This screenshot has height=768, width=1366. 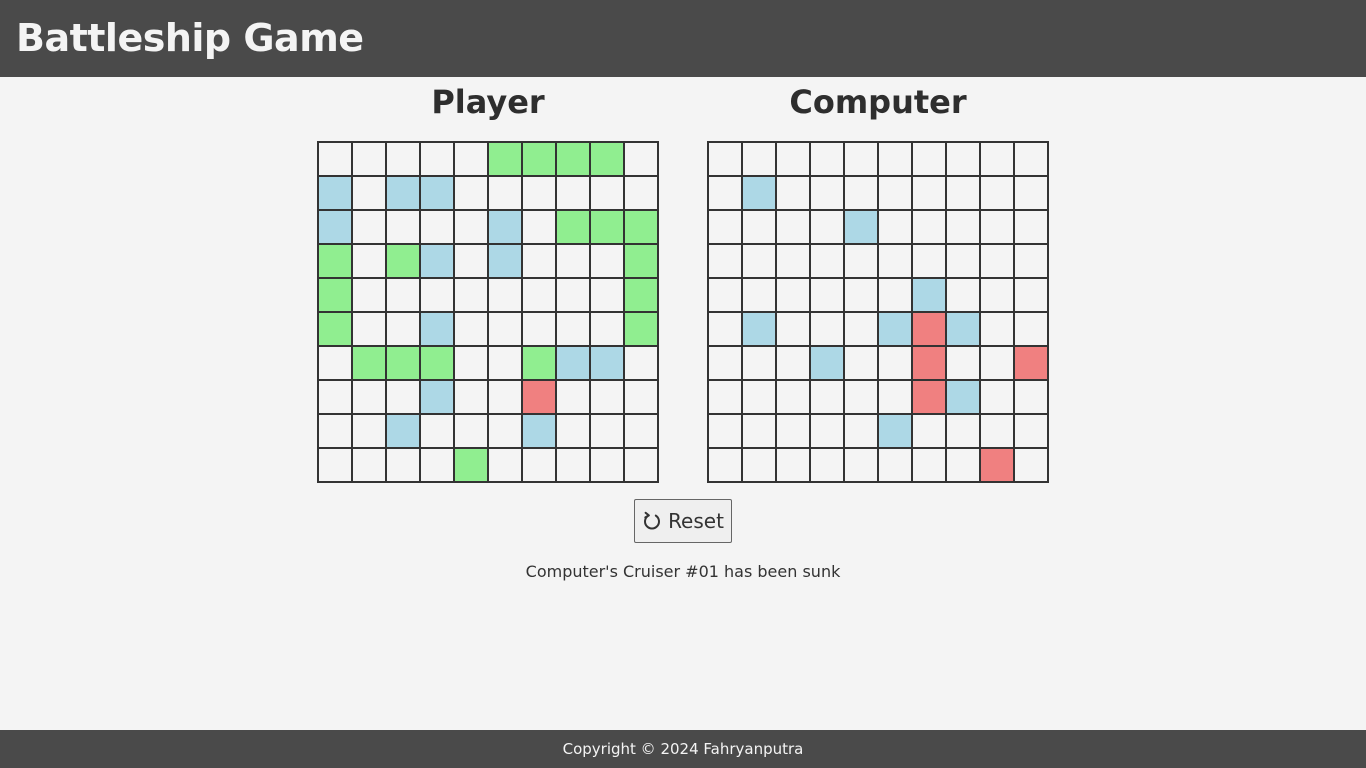 What do you see at coordinates (683, 521) in the screenshot?
I see `reset-button: Reset` at bounding box center [683, 521].